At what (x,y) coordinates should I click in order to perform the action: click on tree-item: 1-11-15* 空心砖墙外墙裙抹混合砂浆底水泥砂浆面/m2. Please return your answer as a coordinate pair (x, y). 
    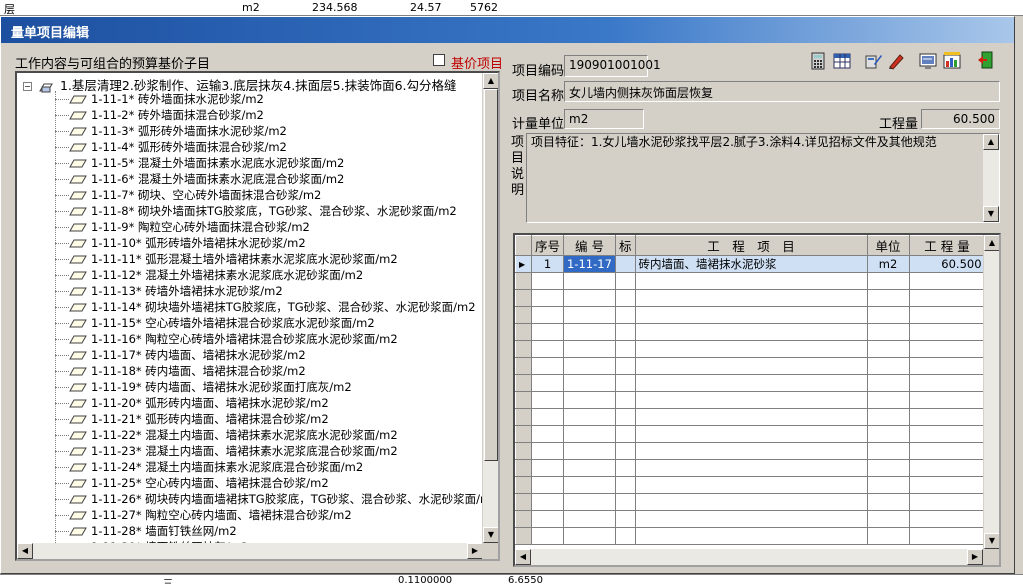
    Looking at the image, I should click on (215, 323).